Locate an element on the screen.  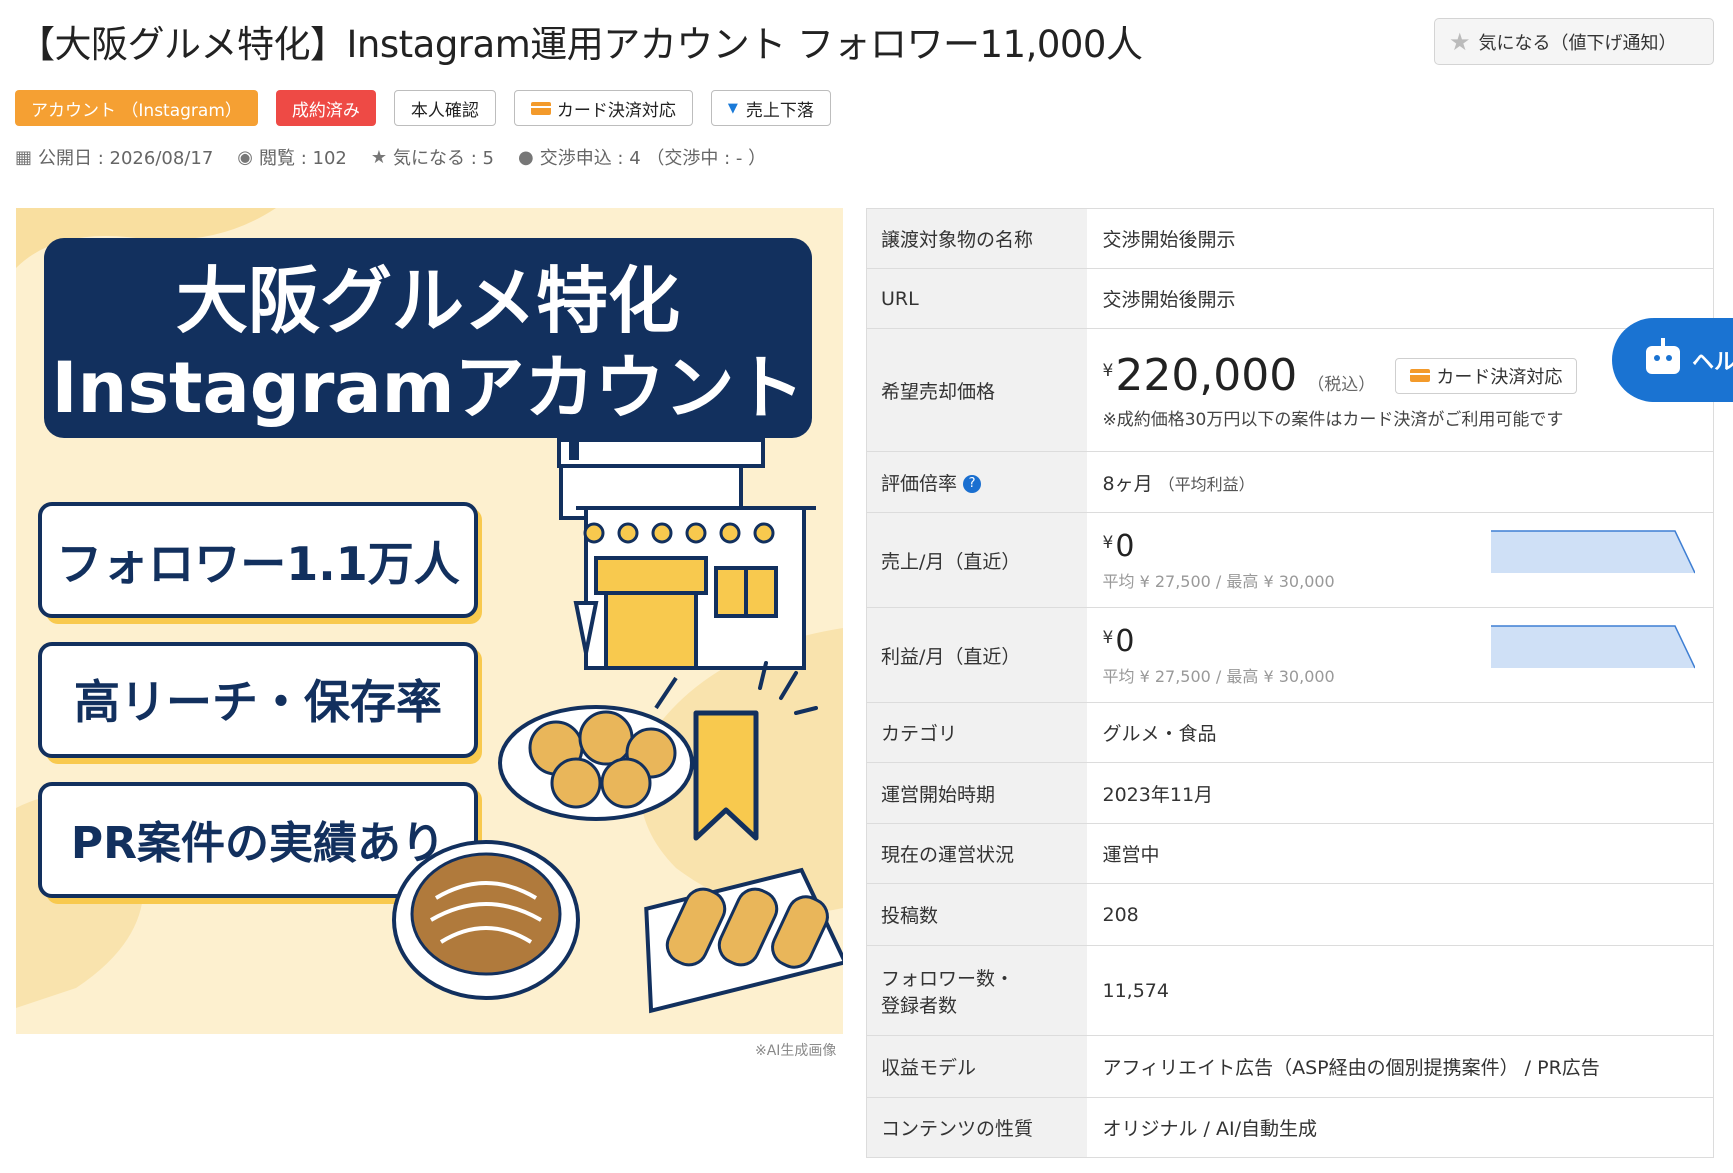
meta-views: ◉ 閲覧 : 102 is located at coordinates (292, 157).